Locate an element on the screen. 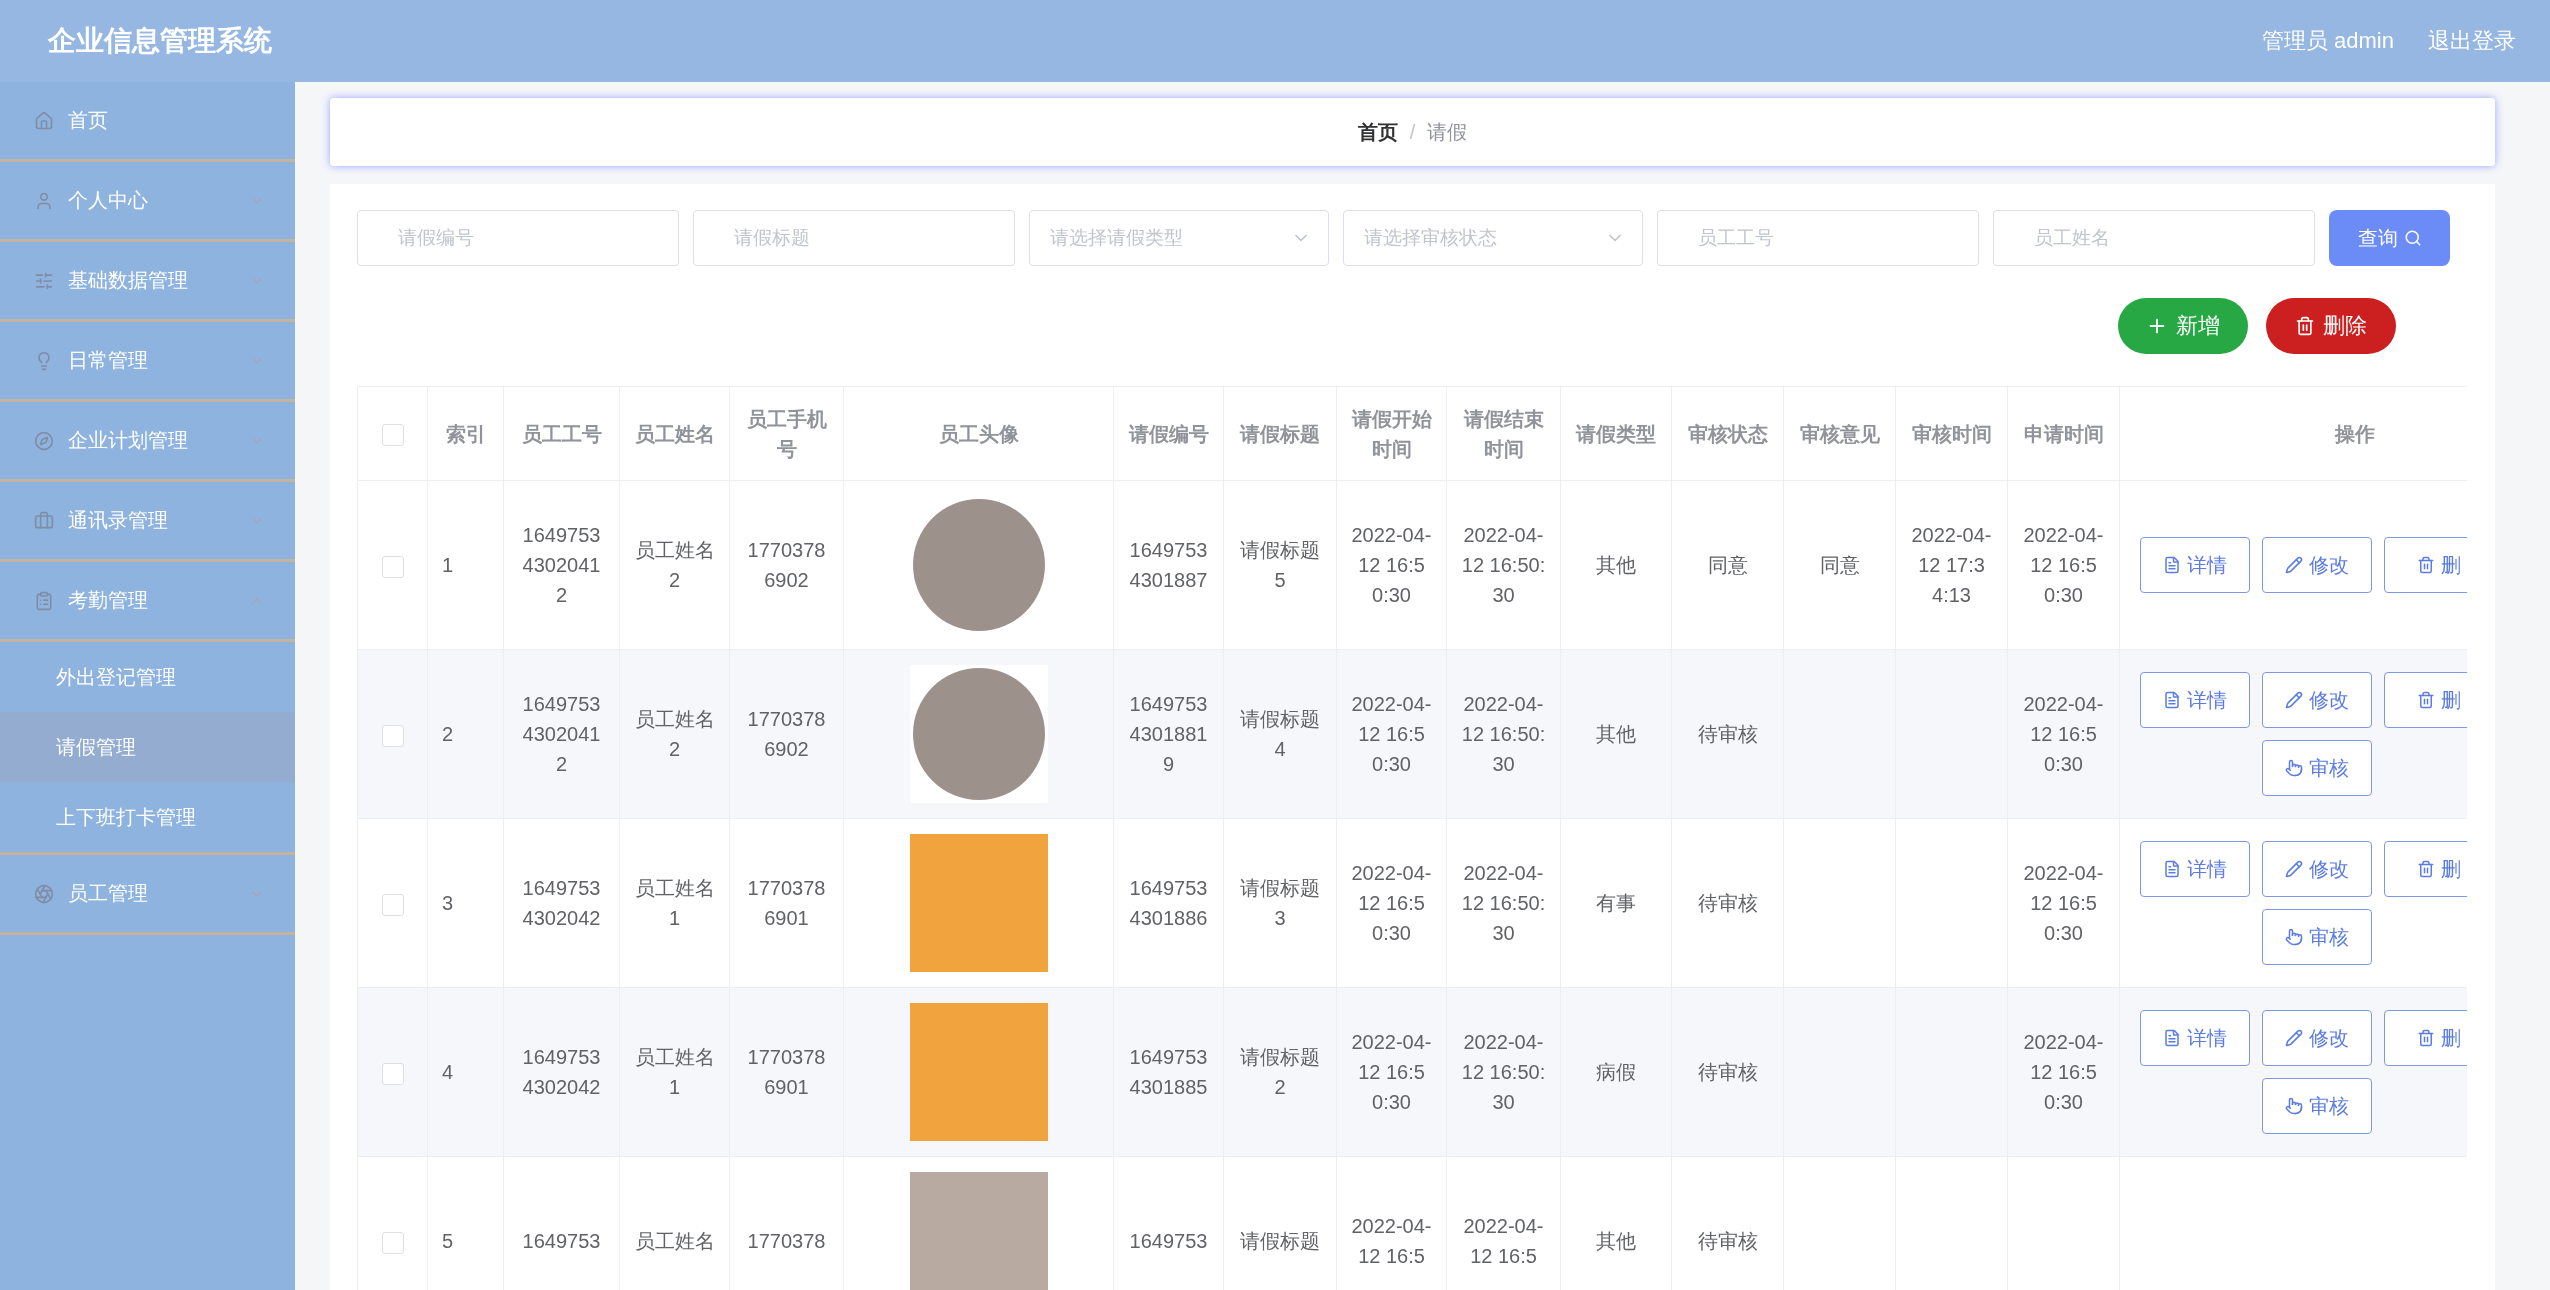 This screenshot has height=1290, width=2550. user-icon is located at coordinates (44, 200).